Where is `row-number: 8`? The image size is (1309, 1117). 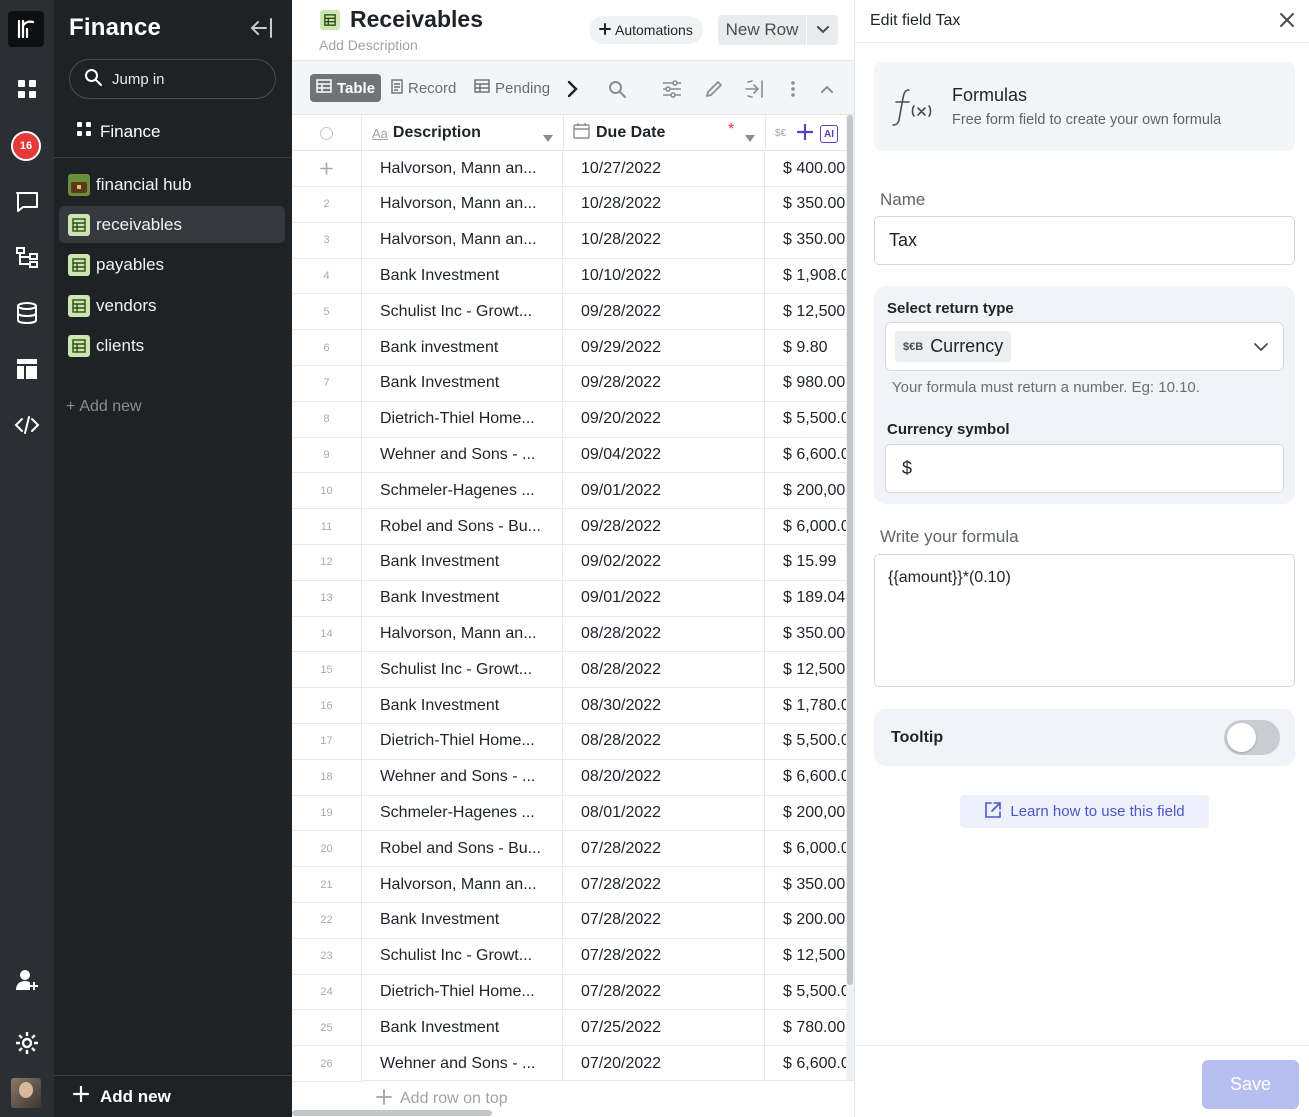
row-number: 8 is located at coordinates (327, 419).